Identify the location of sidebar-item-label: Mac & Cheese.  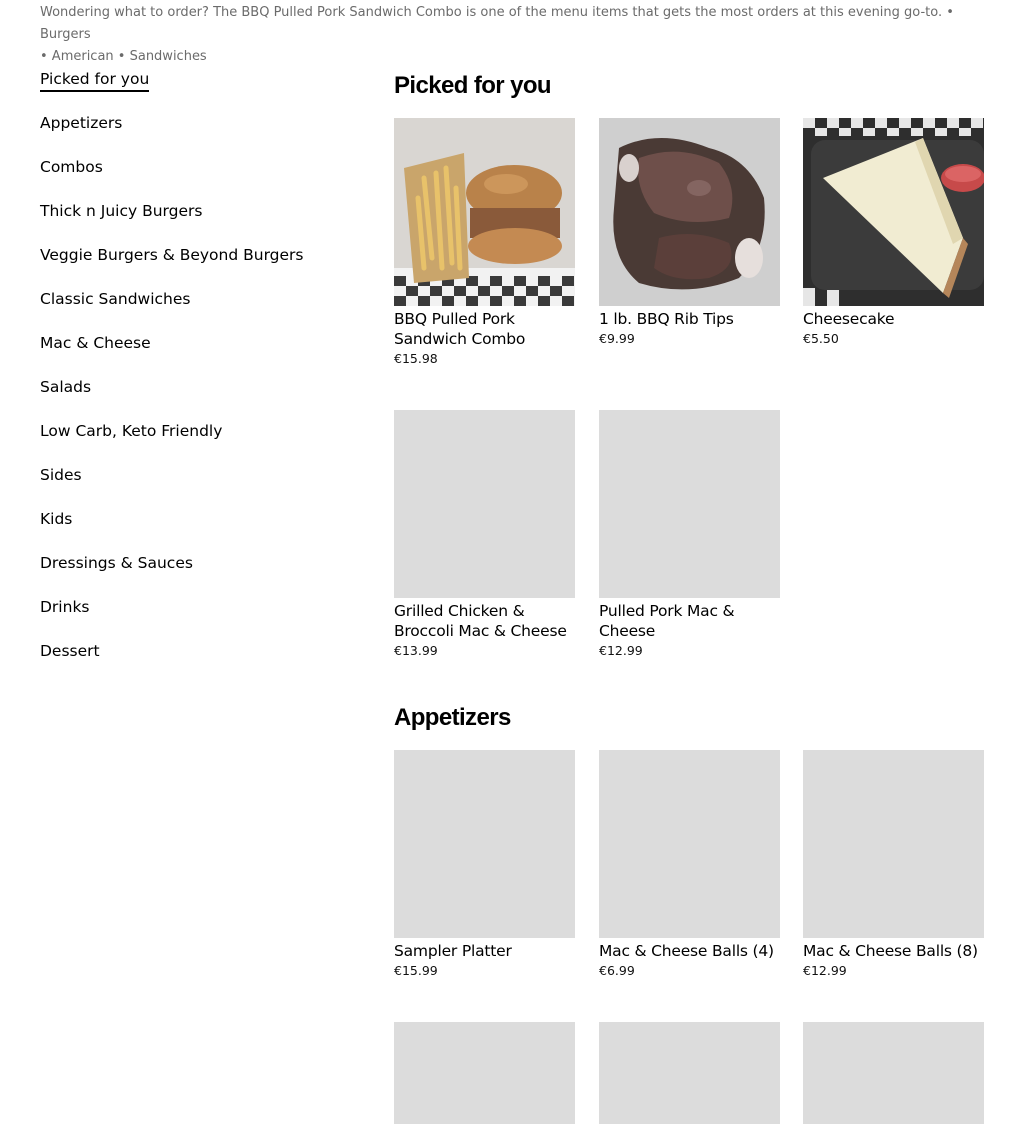
(95, 343).